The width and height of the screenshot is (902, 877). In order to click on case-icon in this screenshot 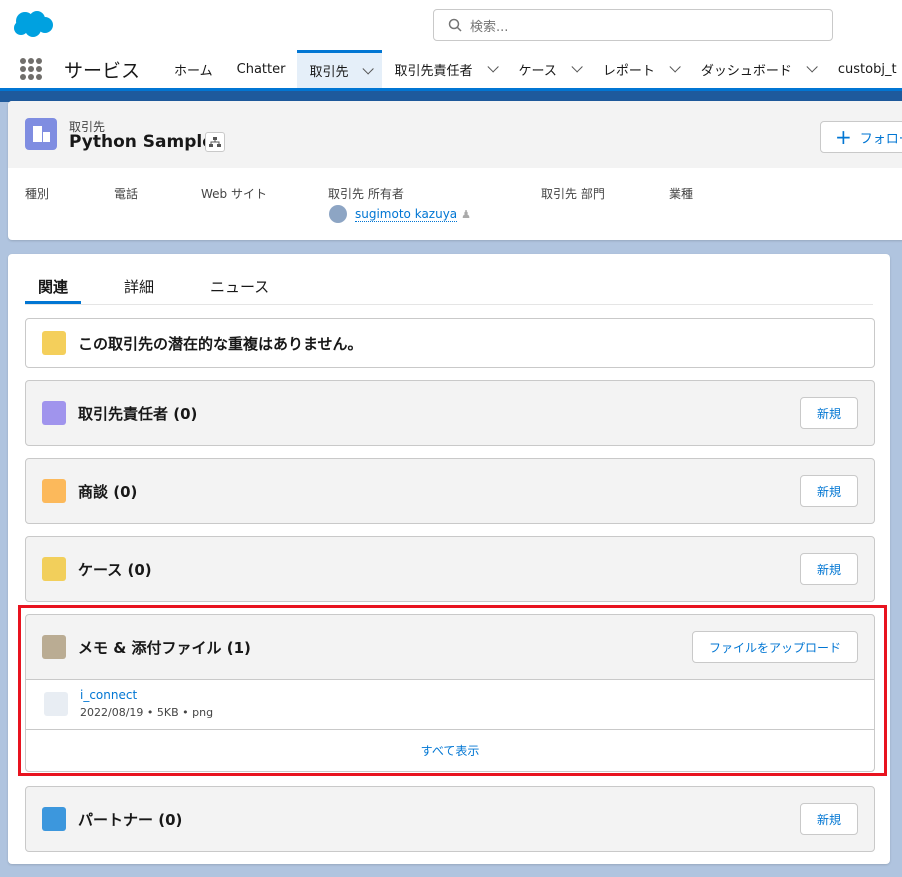, I will do `click(54, 569)`.